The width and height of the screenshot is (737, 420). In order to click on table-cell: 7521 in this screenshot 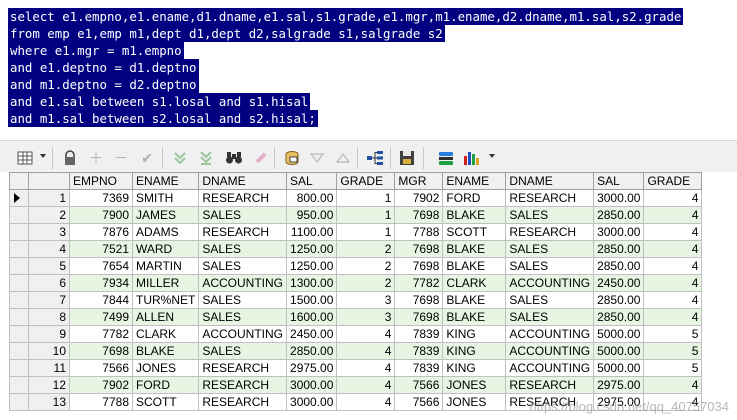, I will do `click(101, 249)`.